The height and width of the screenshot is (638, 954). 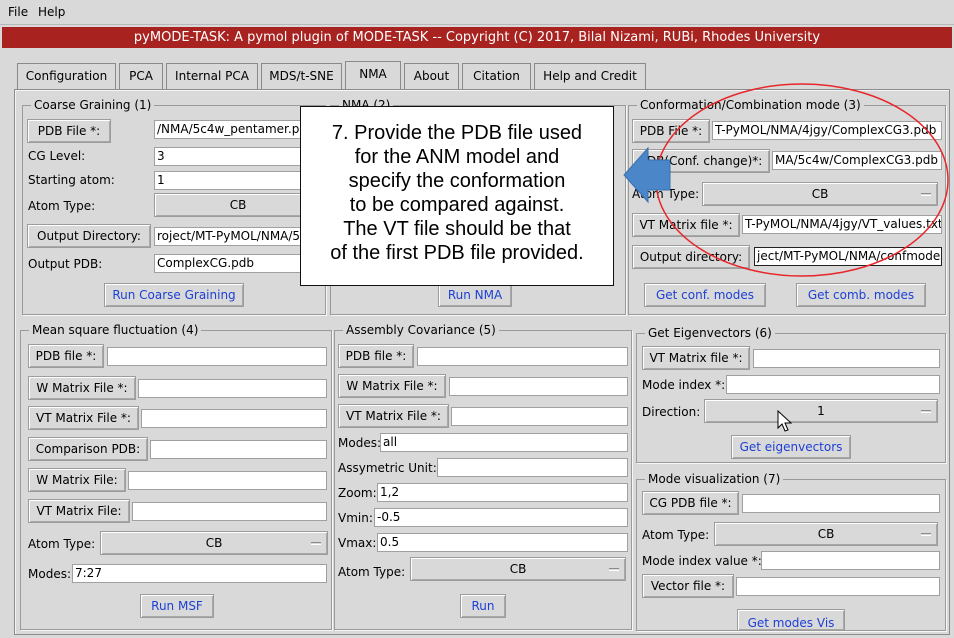 I want to click on pointer-arrow-icon, so click(x=647, y=175).